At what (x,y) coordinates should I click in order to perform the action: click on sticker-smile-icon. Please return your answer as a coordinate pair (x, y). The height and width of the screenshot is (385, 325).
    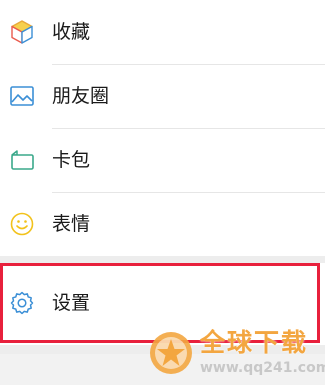
    Looking at the image, I should click on (22, 224).